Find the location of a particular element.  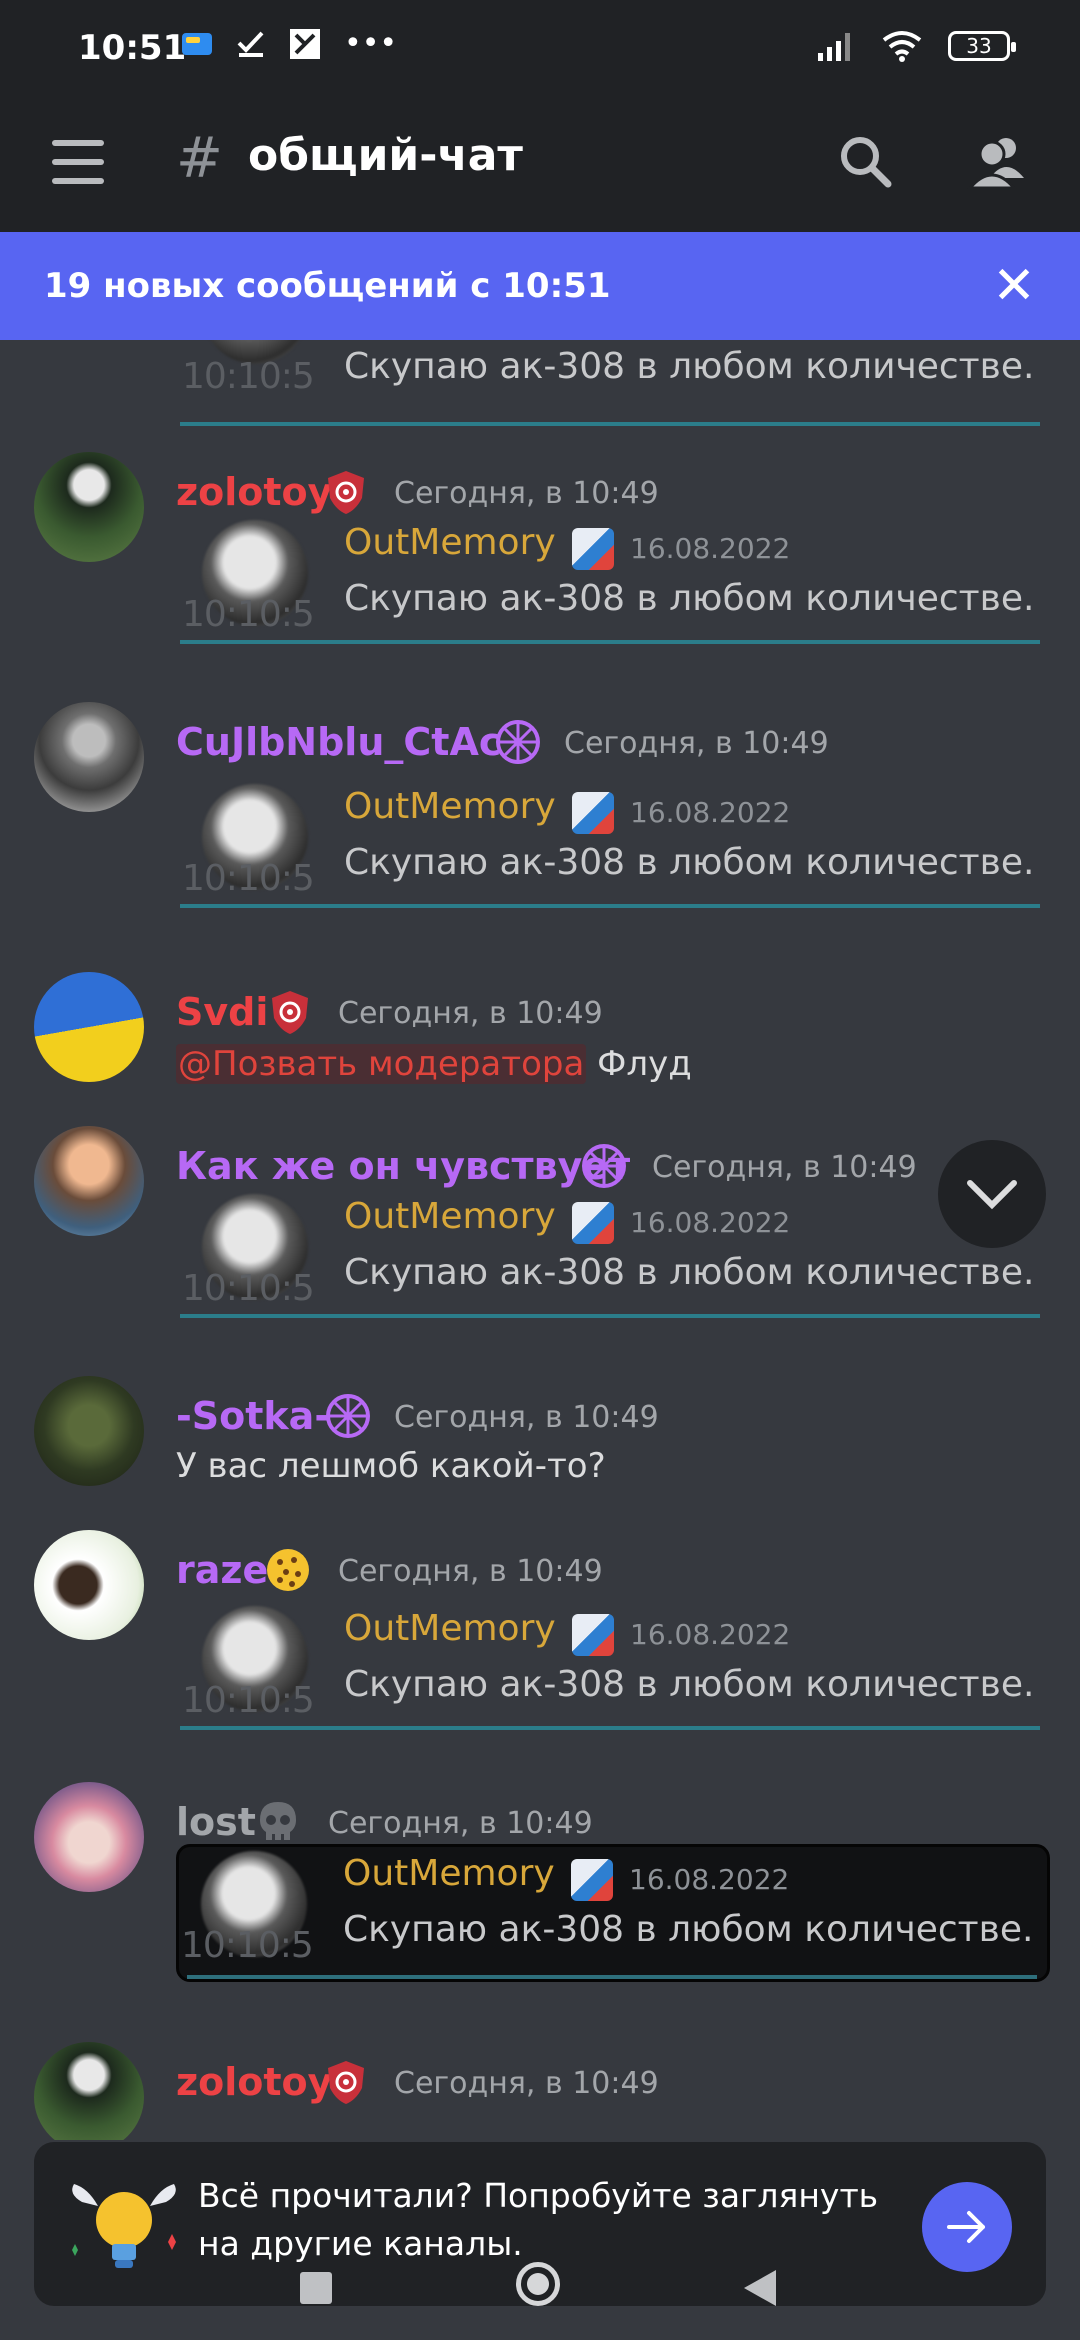

username: lost is located at coordinates (216, 1822).